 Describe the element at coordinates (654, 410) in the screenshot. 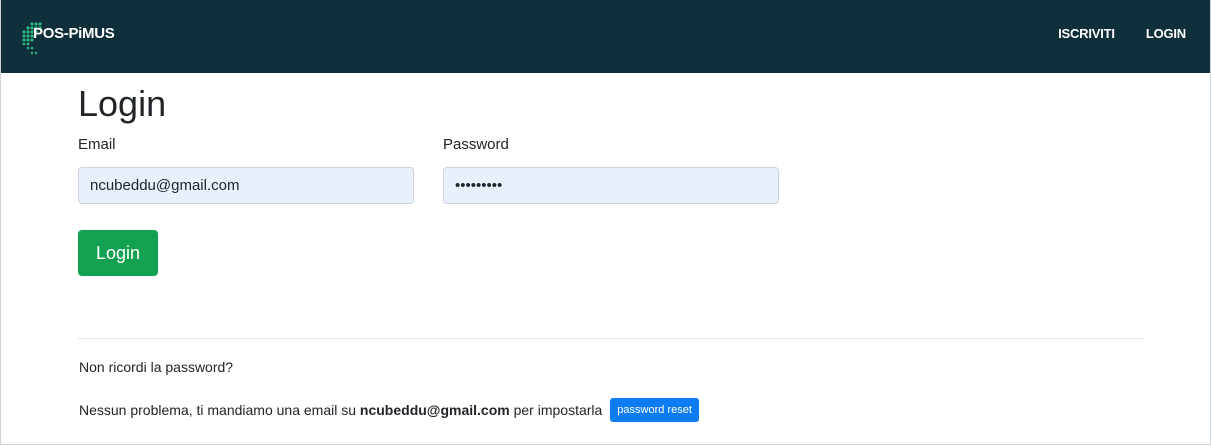

I see `password-reset-button: password reset` at that location.